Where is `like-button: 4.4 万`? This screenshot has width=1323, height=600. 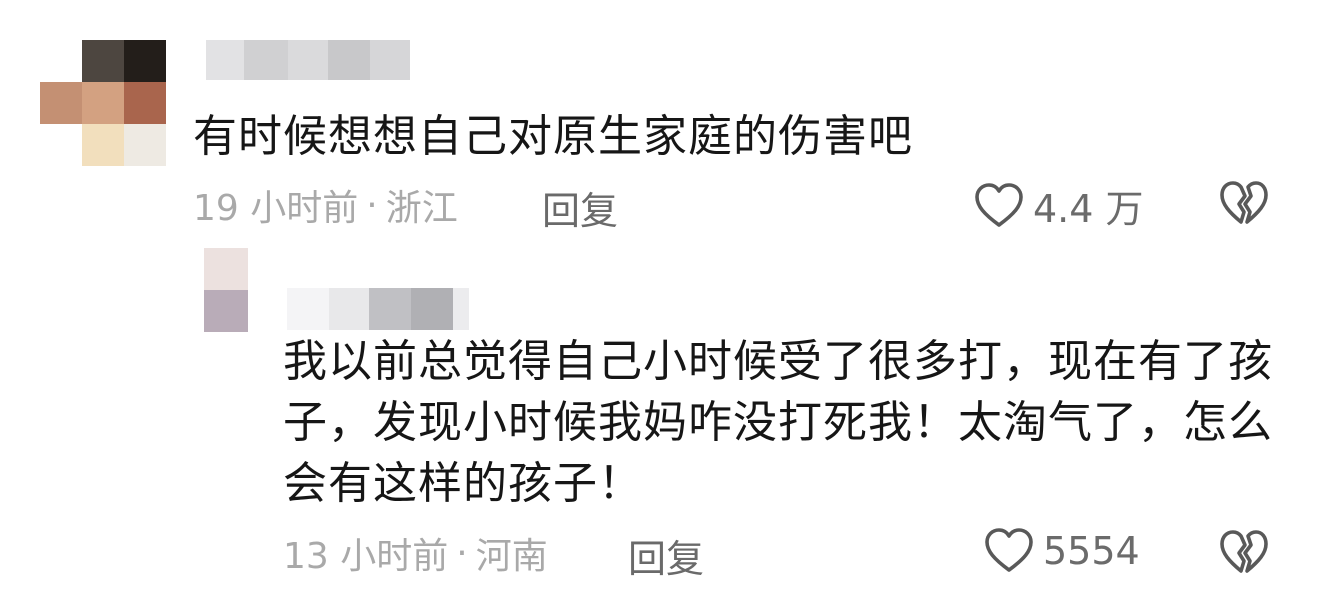 like-button: 4.4 万 is located at coordinates (1059, 205).